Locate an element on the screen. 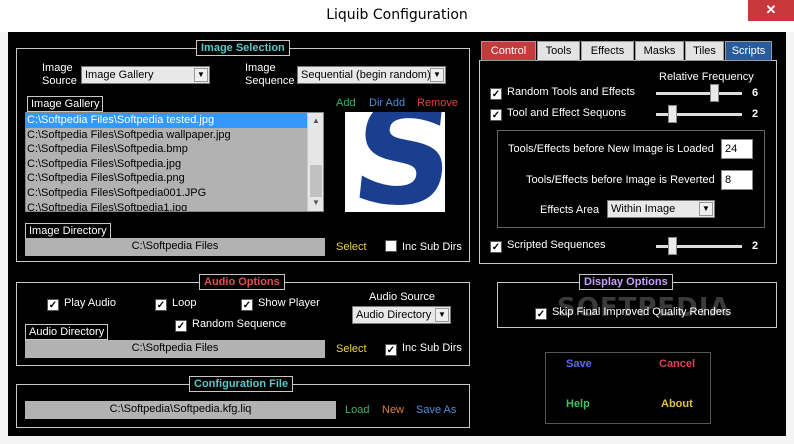 Image resolution: width=794 pixels, height=444 pixels. scroll-up-icon: ▲ is located at coordinates (315, 121).